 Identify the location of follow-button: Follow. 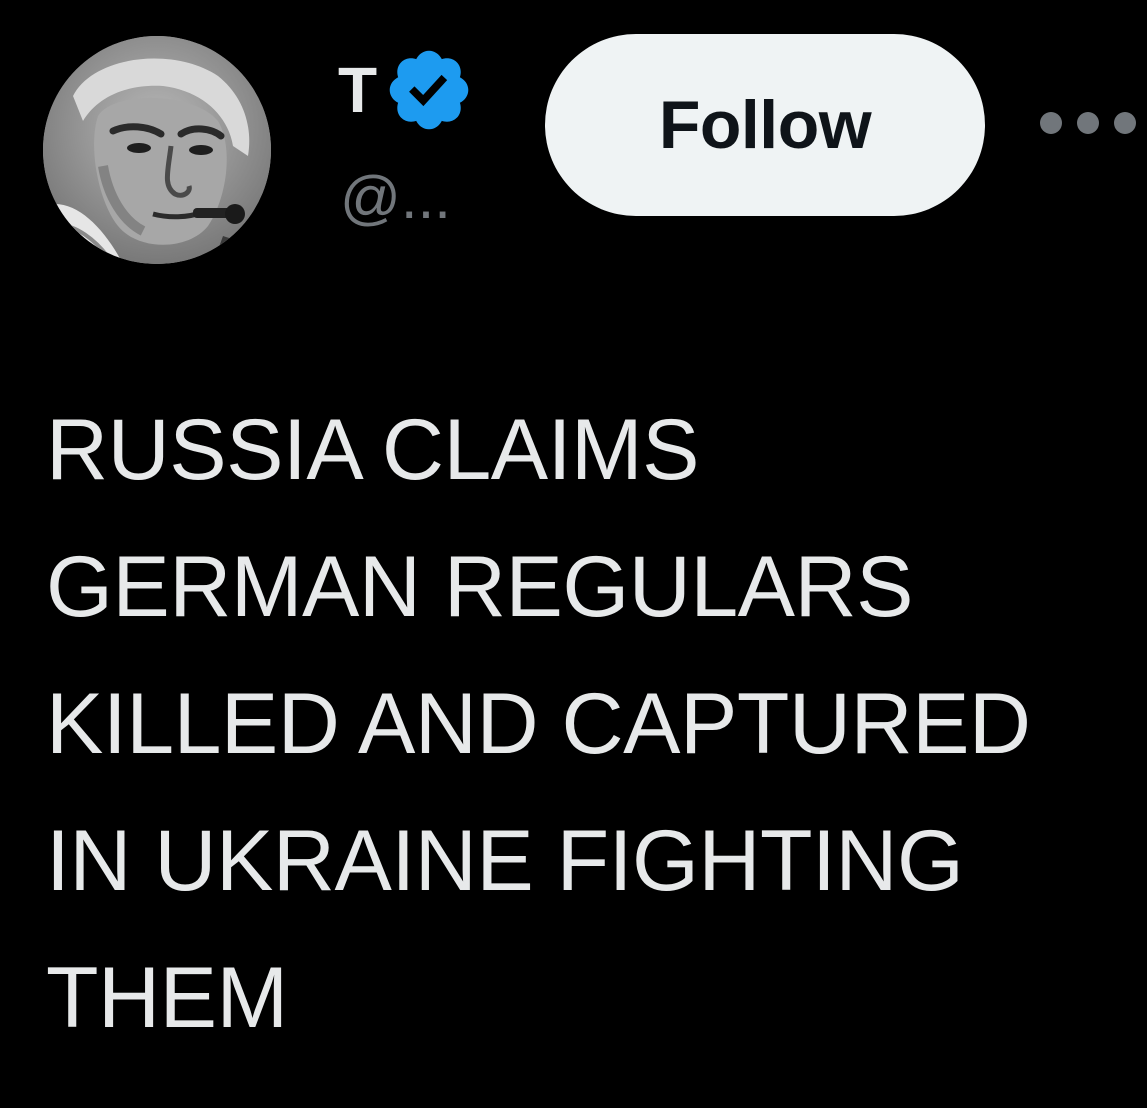
(765, 125).